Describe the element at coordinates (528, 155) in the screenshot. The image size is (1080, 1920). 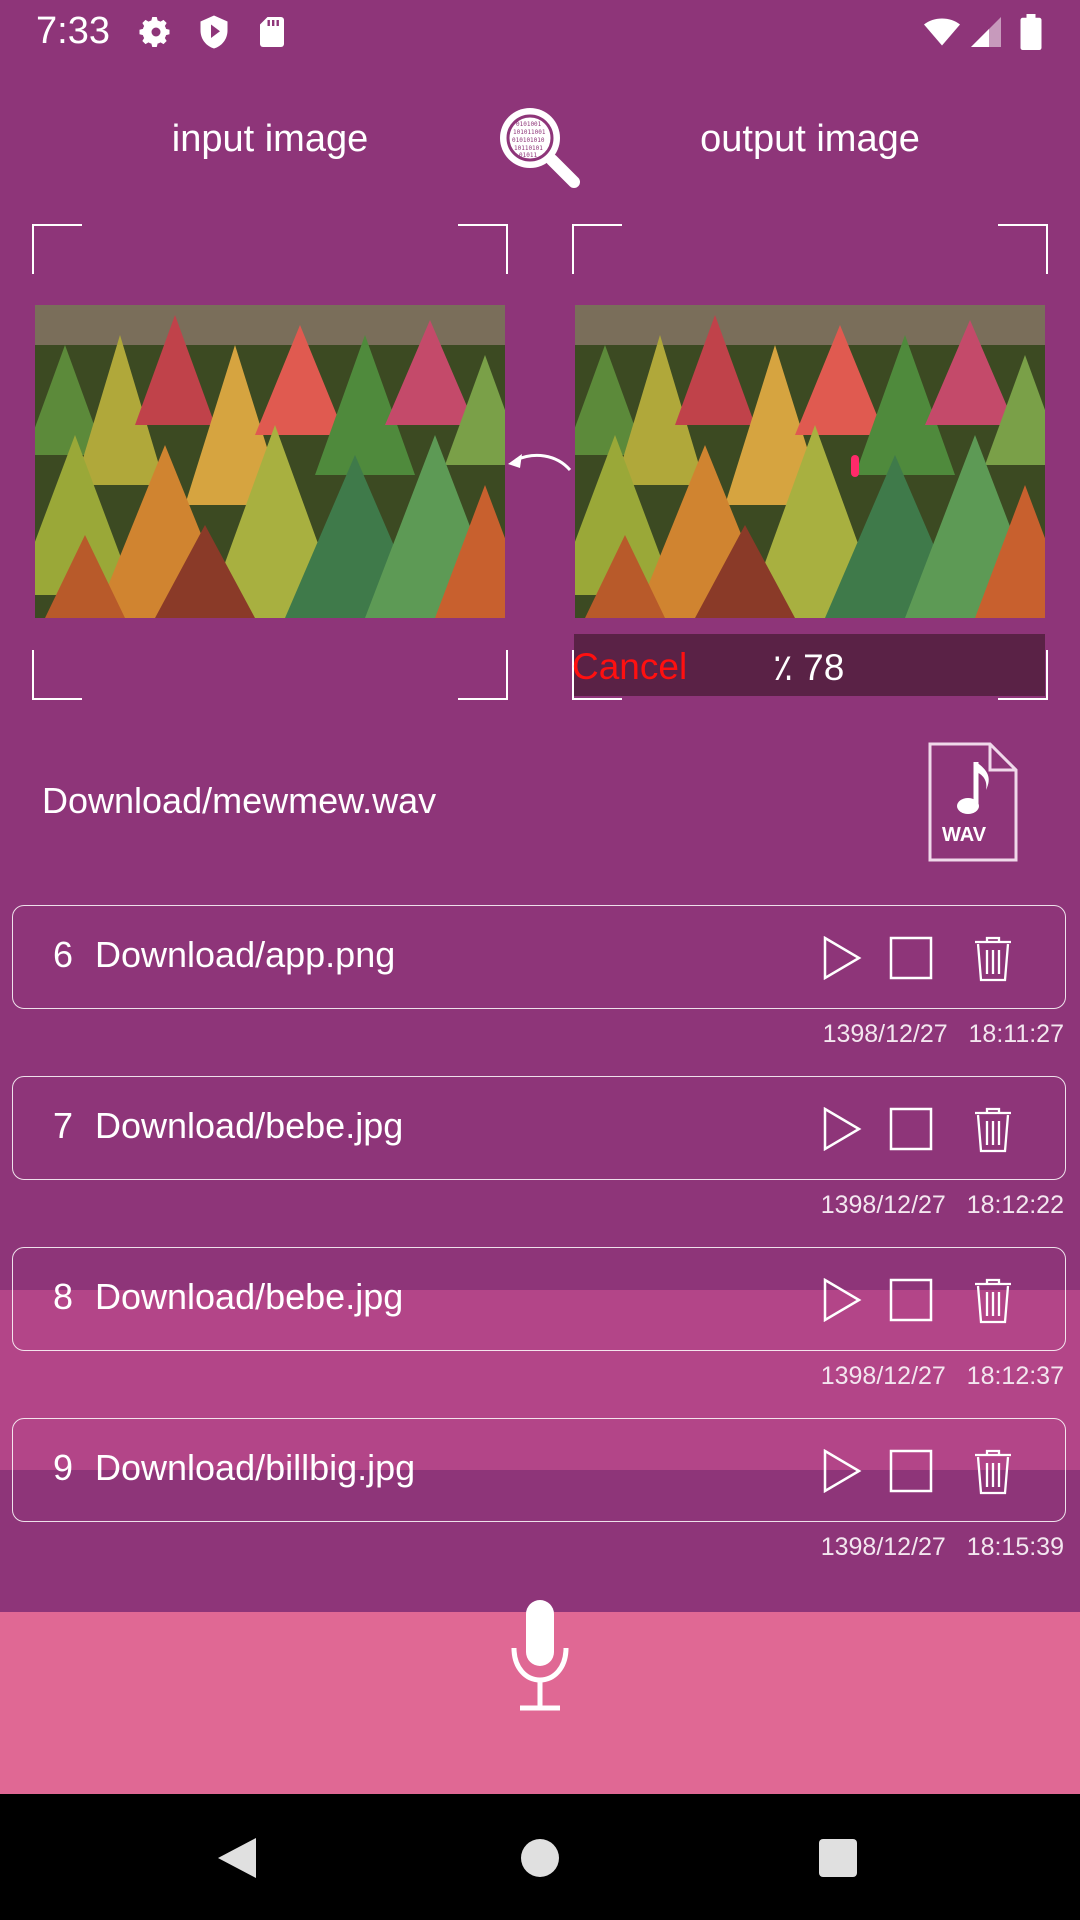
I see `svg-text: 01011` at that location.